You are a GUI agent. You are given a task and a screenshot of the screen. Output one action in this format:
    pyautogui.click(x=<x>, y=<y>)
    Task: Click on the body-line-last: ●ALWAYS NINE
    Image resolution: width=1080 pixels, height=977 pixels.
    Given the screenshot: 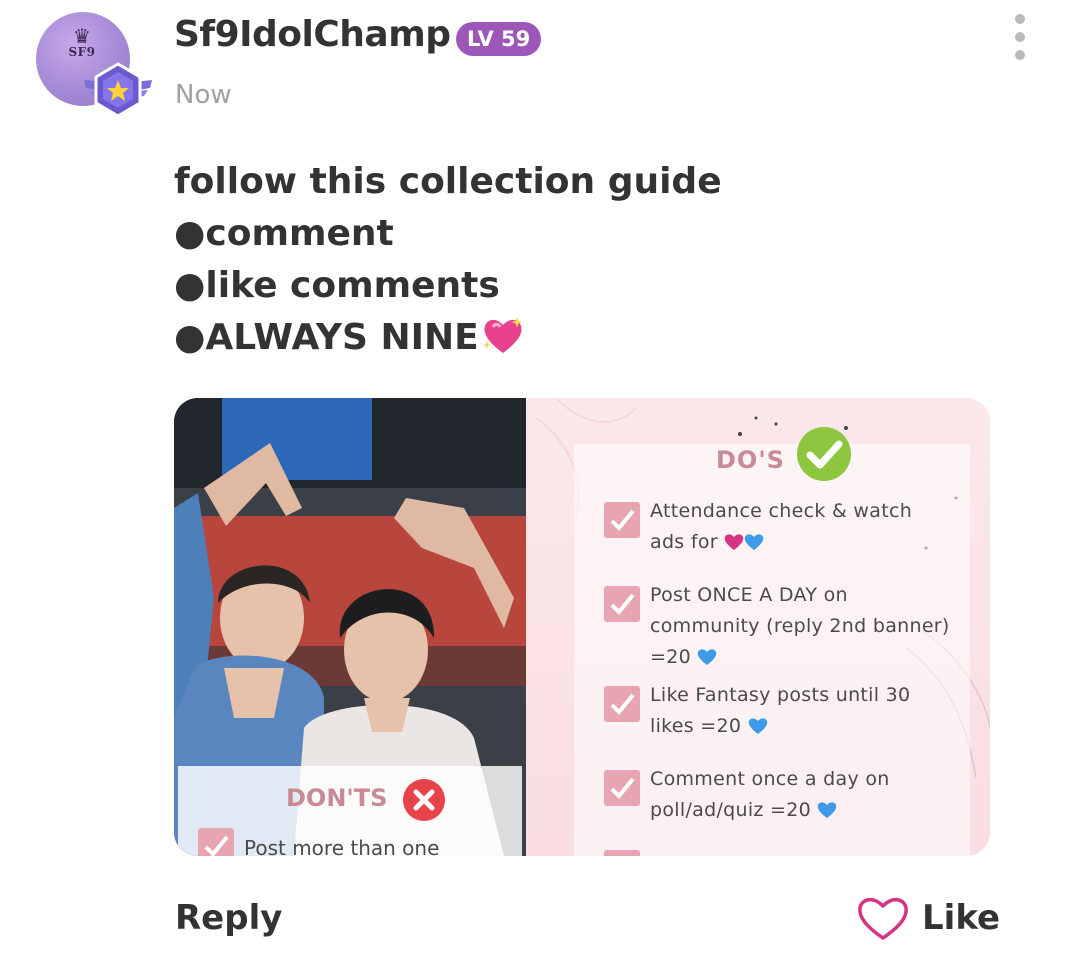 What is the action you would take?
    pyautogui.click(x=584, y=338)
    